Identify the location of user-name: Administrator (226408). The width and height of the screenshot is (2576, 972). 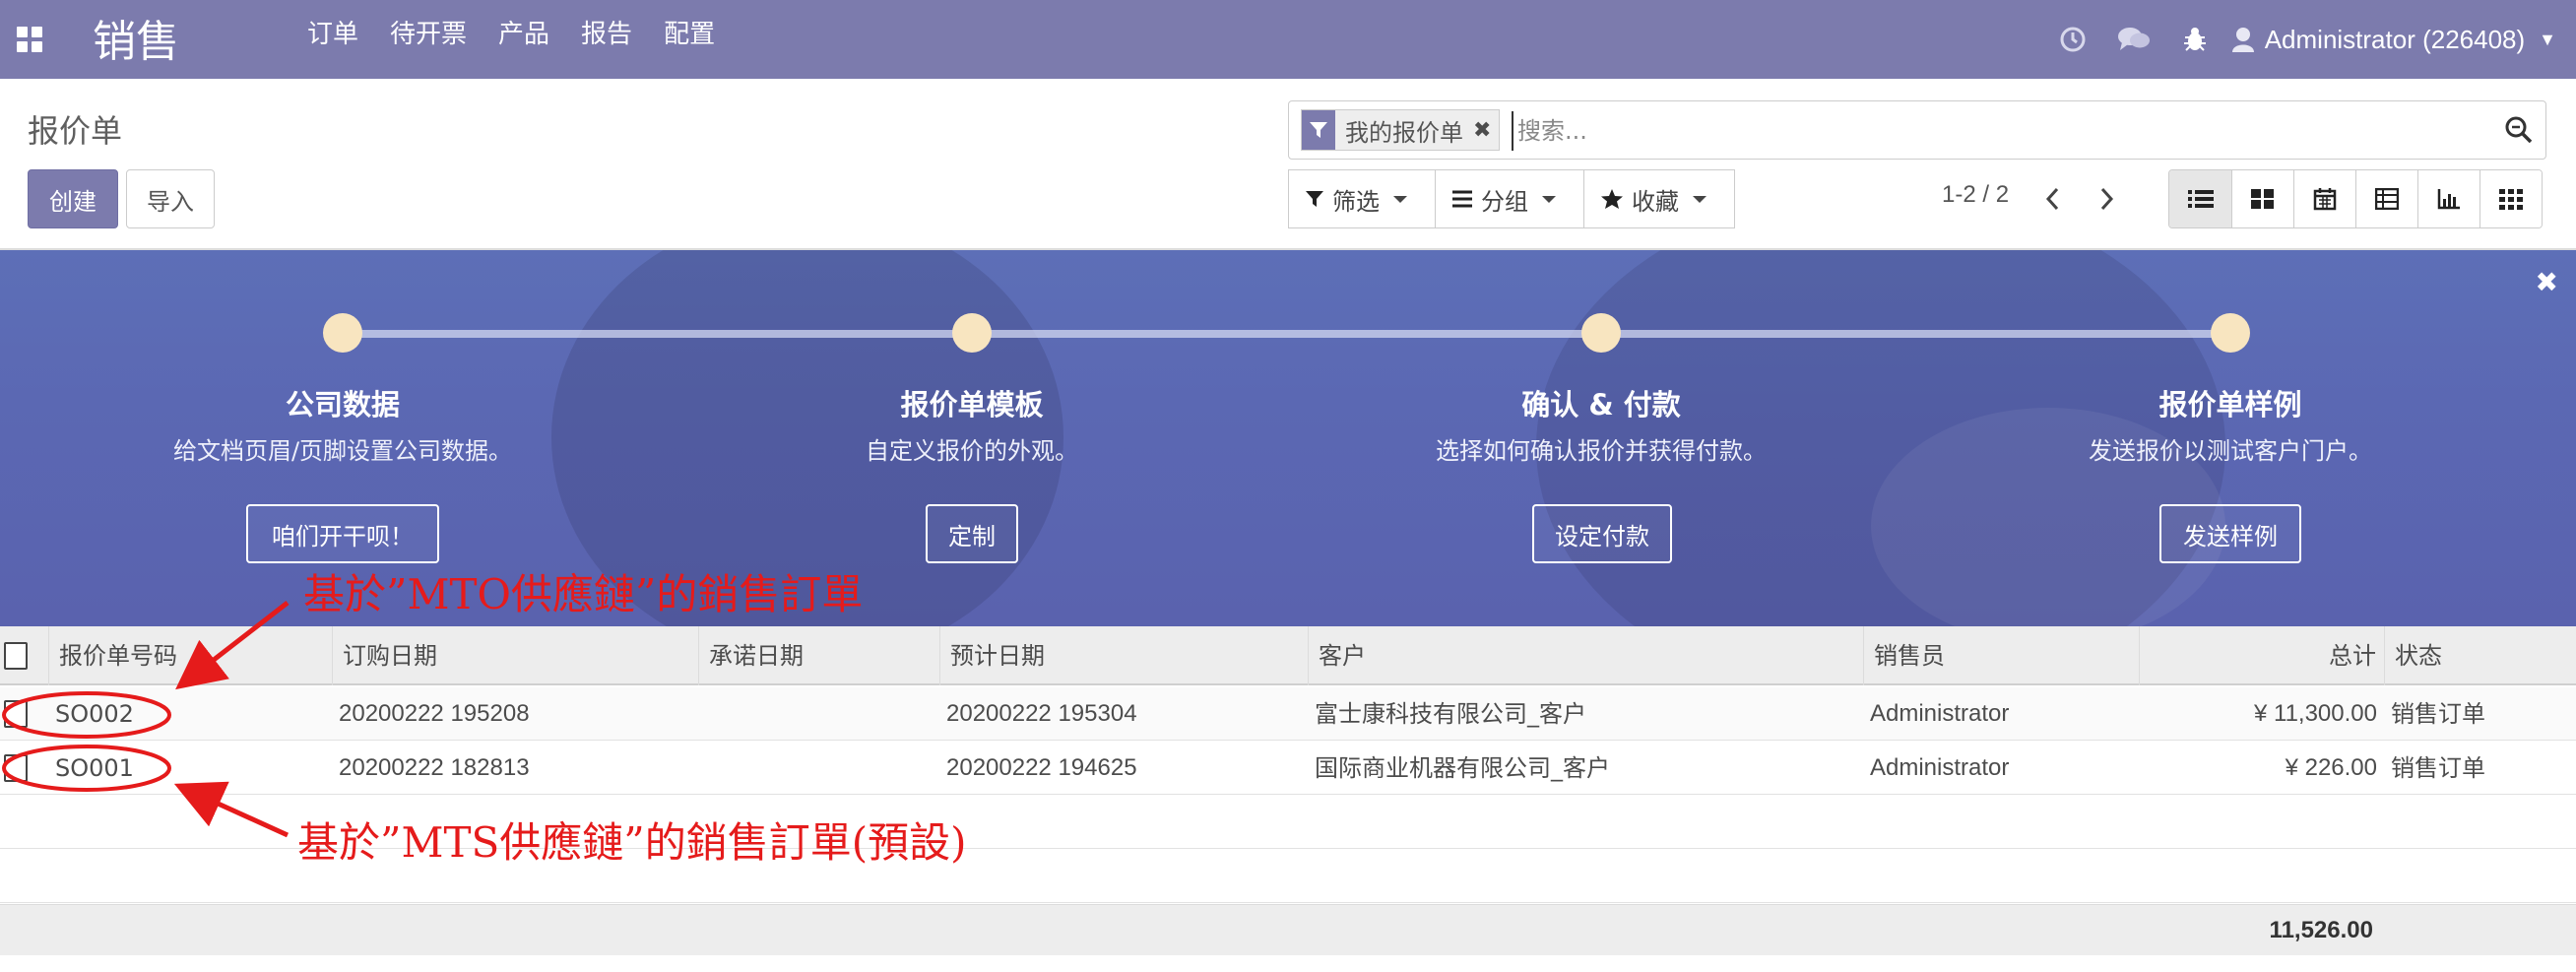
(2395, 39).